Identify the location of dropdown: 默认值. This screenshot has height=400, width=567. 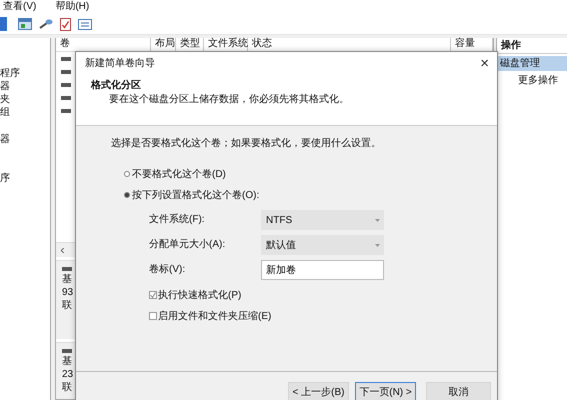
(322, 245).